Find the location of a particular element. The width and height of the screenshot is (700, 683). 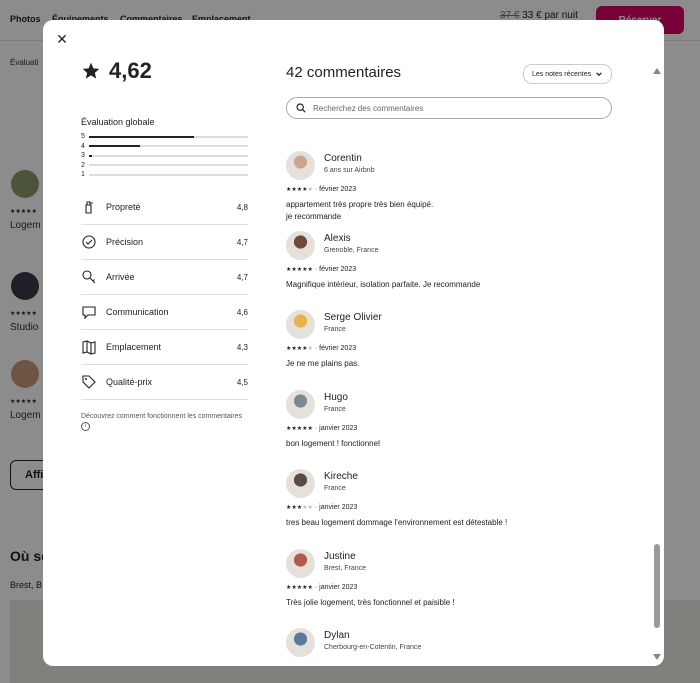

reviewer-name: Justine is located at coordinates (340, 556).